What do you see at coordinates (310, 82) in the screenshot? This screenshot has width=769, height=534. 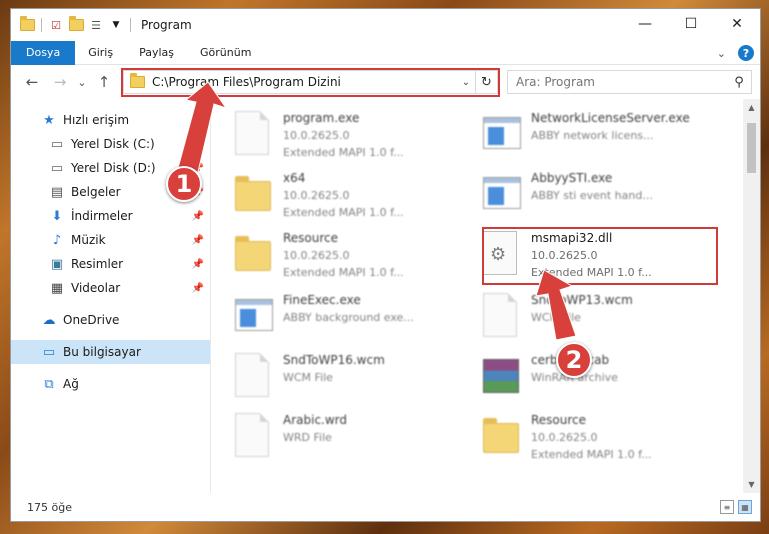 I see `highlight-box-address` at bounding box center [310, 82].